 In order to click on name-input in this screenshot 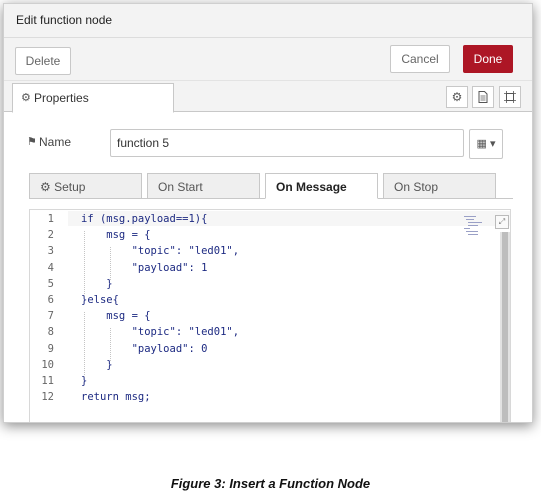, I will do `click(287, 143)`.